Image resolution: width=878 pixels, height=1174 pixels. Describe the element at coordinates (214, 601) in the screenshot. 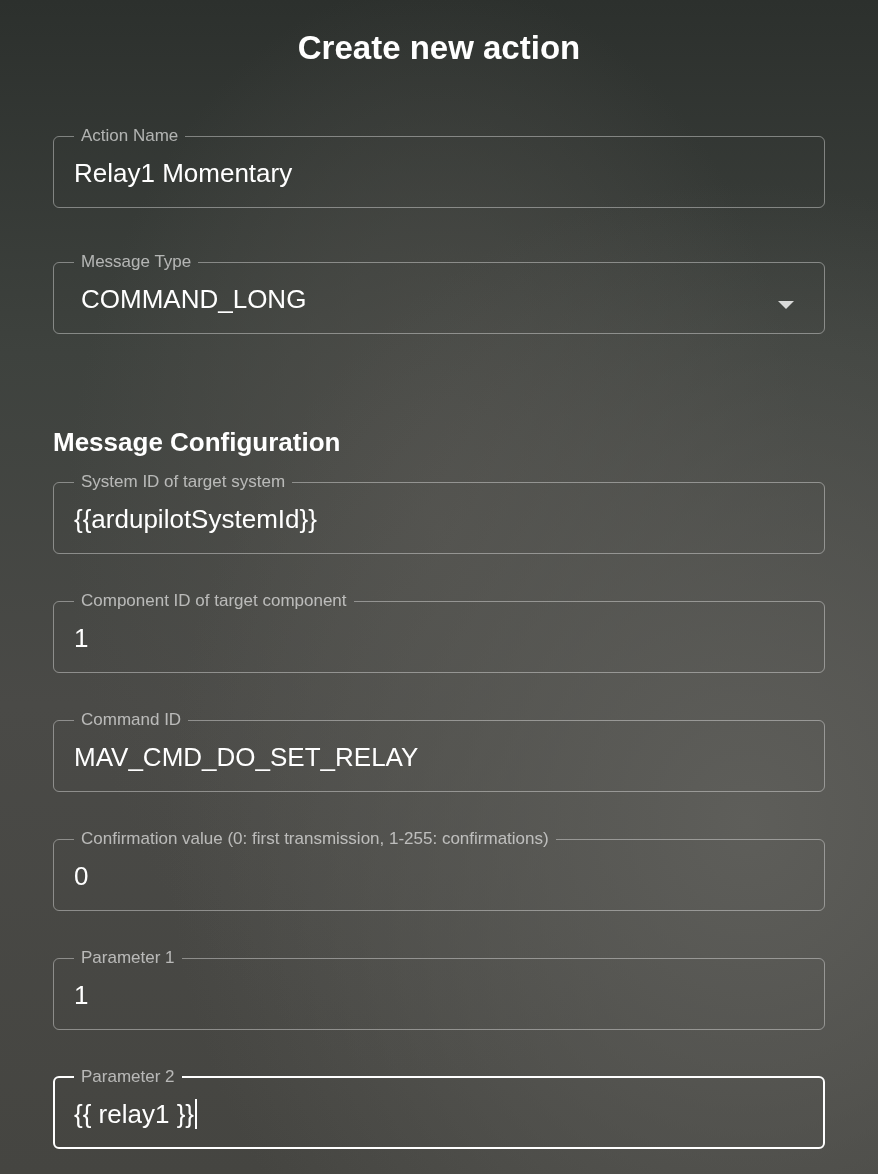

I see `field-label: Component ID of target component` at that location.